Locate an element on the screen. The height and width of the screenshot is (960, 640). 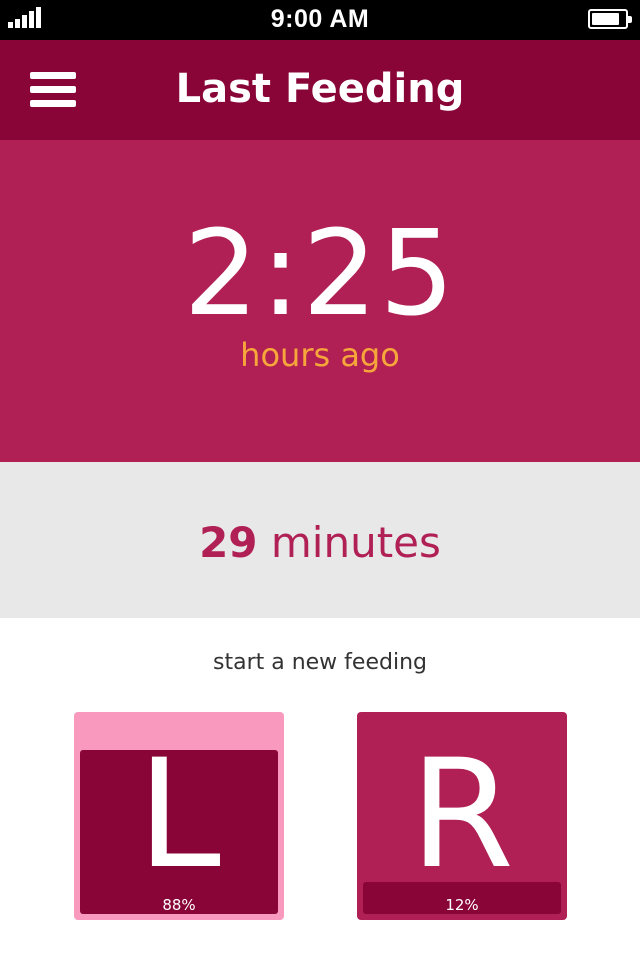
right-side-letter: R is located at coordinates (462, 815).